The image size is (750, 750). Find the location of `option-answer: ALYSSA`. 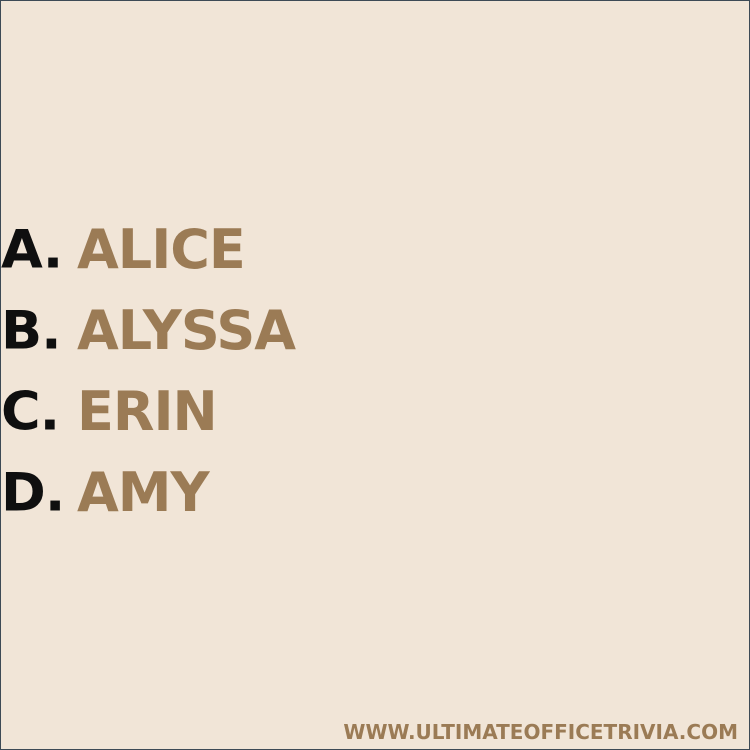

option-answer: ALYSSA is located at coordinates (186, 330).